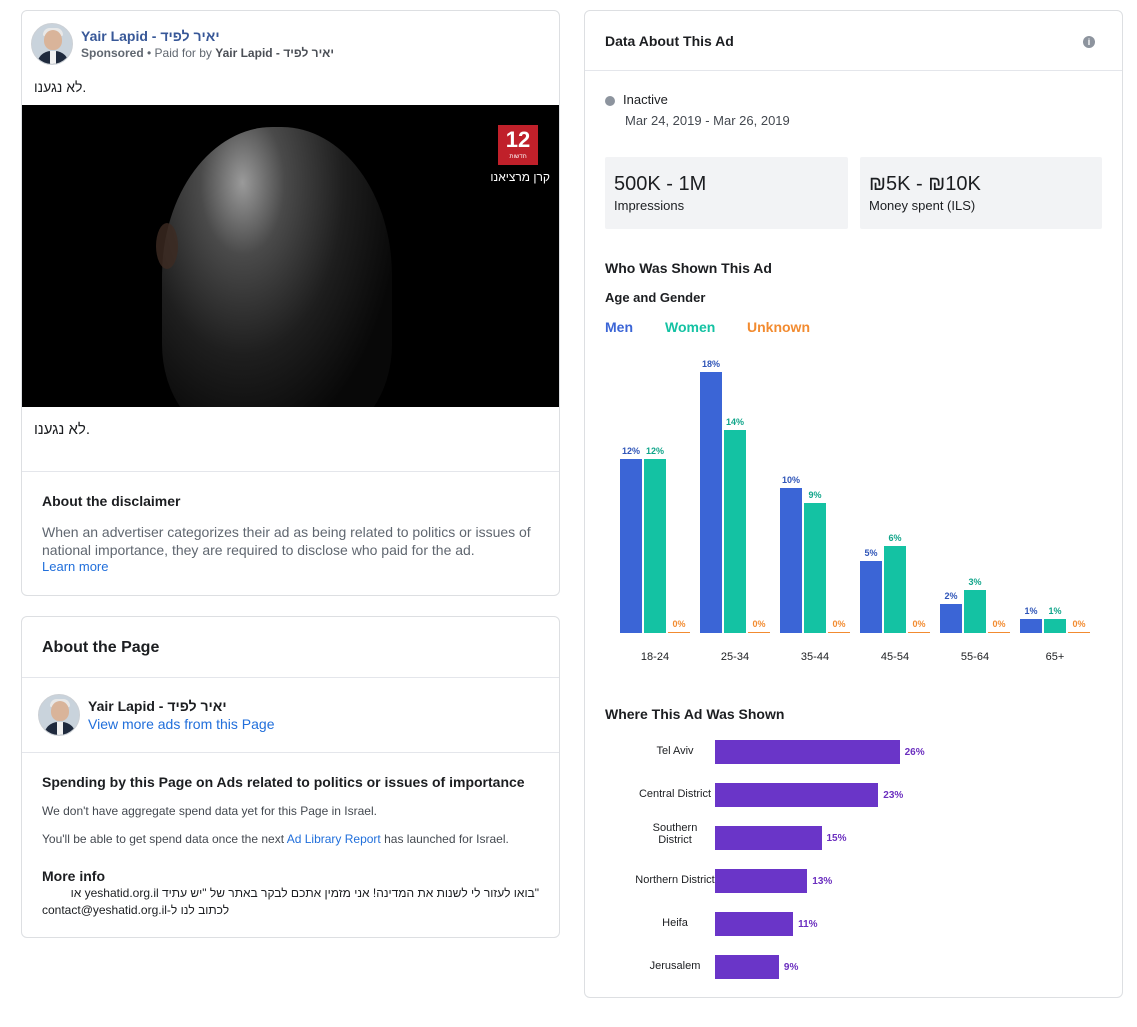 The height and width of the screenshot is (1027, 1137). I want to click on spending-line-2-suffix: has launched for Israel., so click(444, 839).